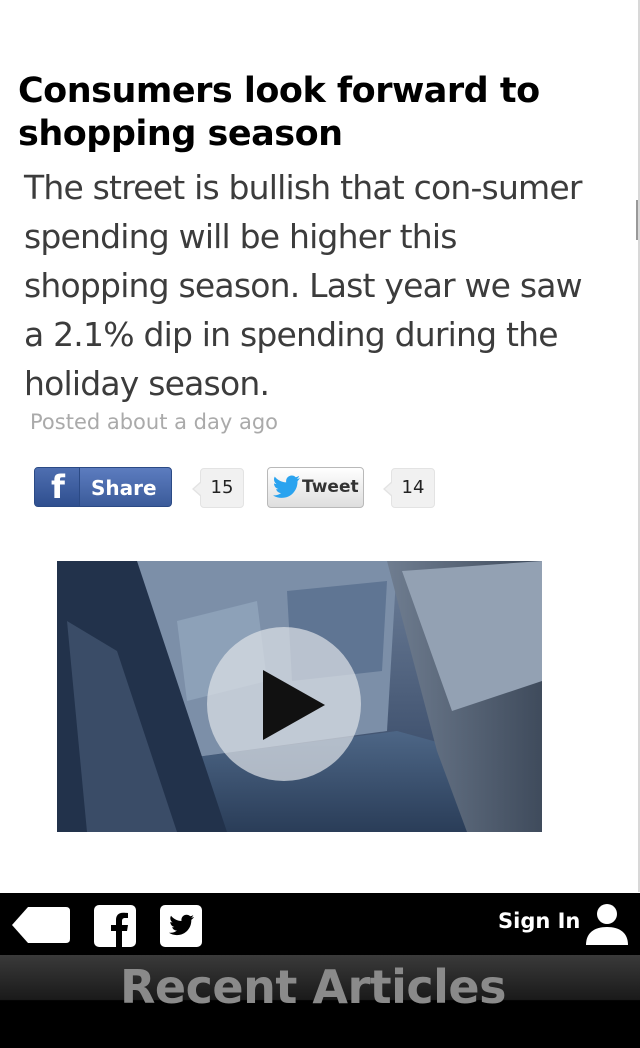  I want to click on twitter-bird-icon, so click(286, 486).